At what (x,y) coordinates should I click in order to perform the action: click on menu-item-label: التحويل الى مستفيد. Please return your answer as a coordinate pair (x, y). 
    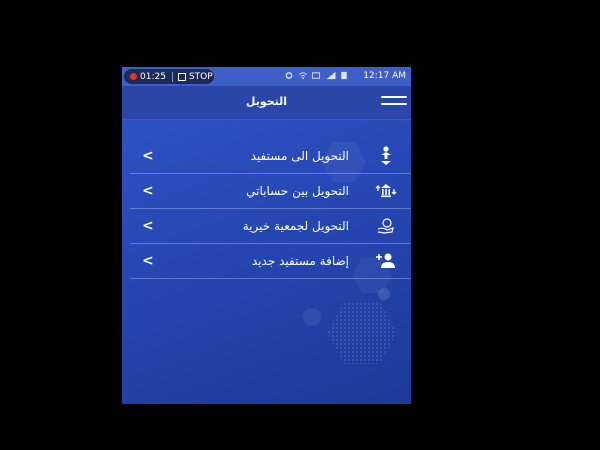
    Looking at the image, I should click on (299, 156).